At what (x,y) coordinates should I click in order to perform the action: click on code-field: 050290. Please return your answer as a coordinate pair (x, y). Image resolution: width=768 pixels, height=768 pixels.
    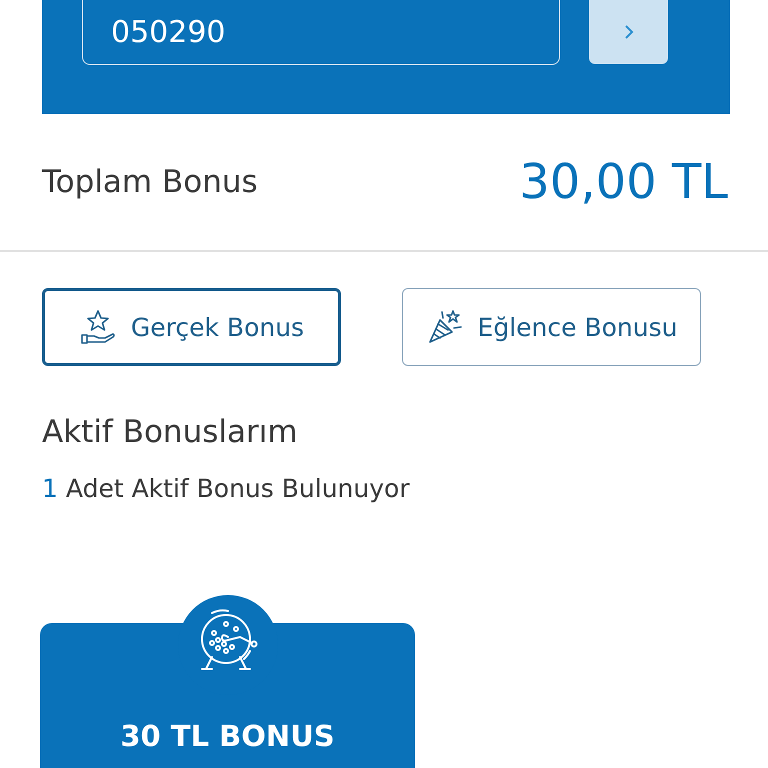
    Looking at the image, I should click on (321, 32).